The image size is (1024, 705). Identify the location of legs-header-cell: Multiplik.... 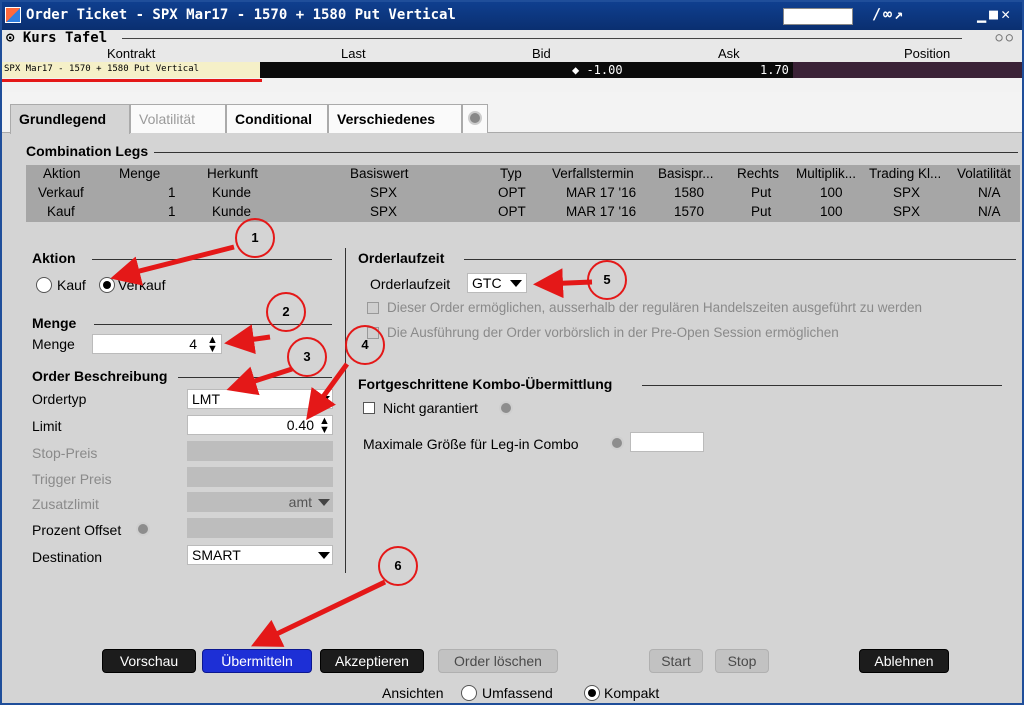
(826, 173).